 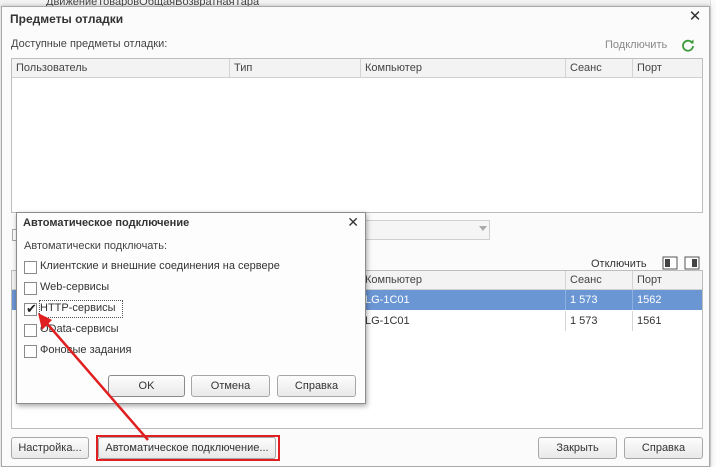 What do you see at coordinates (86, 350) in the screenshot?
I see `option-label: Фоновые задания` at bounding box center [86, 350].